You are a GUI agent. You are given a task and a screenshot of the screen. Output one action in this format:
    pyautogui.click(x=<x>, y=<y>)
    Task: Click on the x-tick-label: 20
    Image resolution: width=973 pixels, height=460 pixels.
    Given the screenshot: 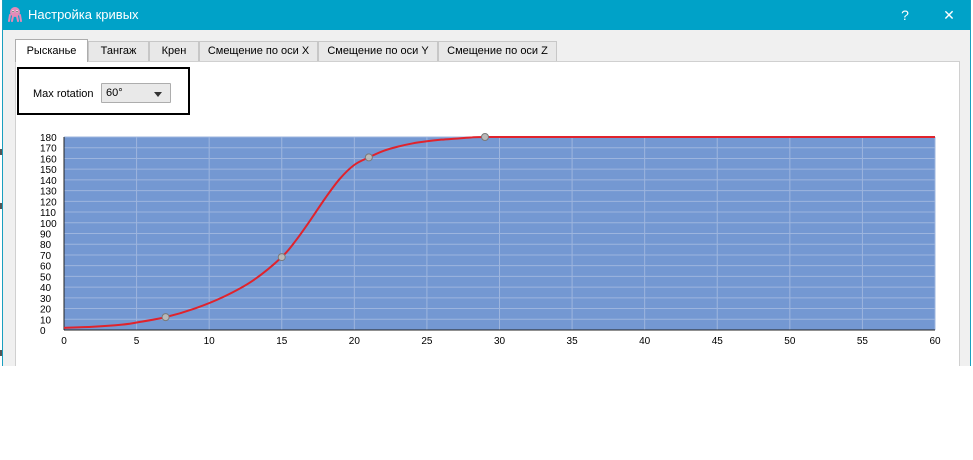 What is the action you would take?
    pyautogui.click(x=355, y=341)
    